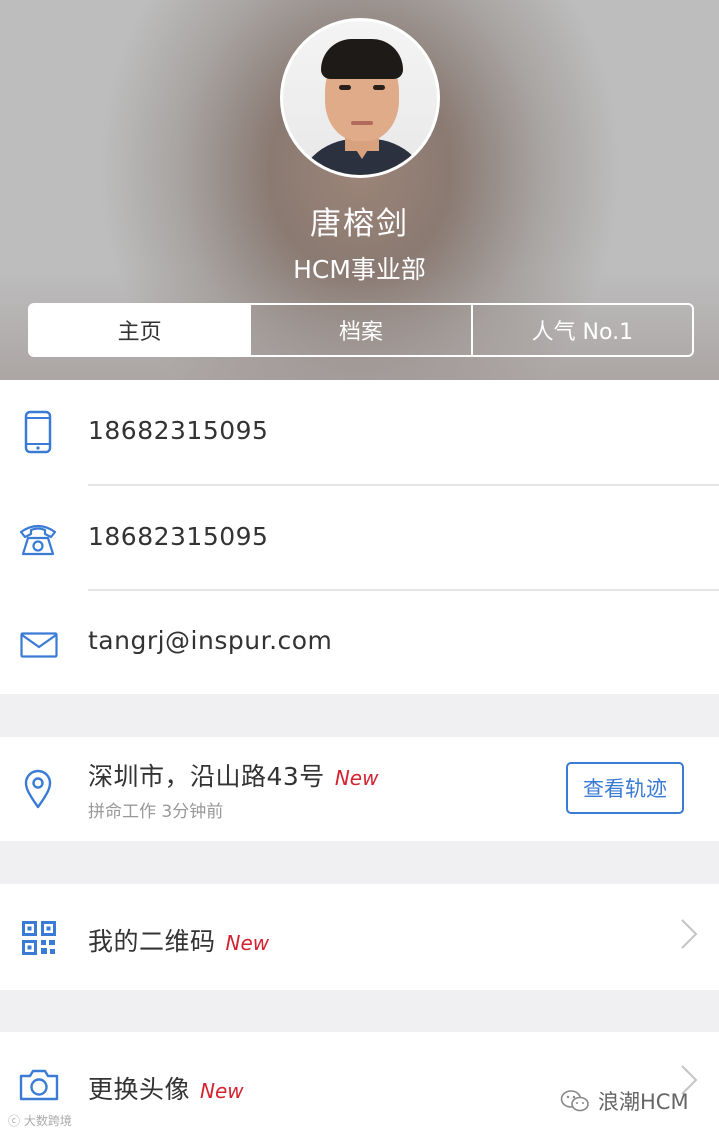  Describe the element at coordinates (643, 1102) in the screenshot. I see `watermark-right-text: 浪潮HCM` at that location.